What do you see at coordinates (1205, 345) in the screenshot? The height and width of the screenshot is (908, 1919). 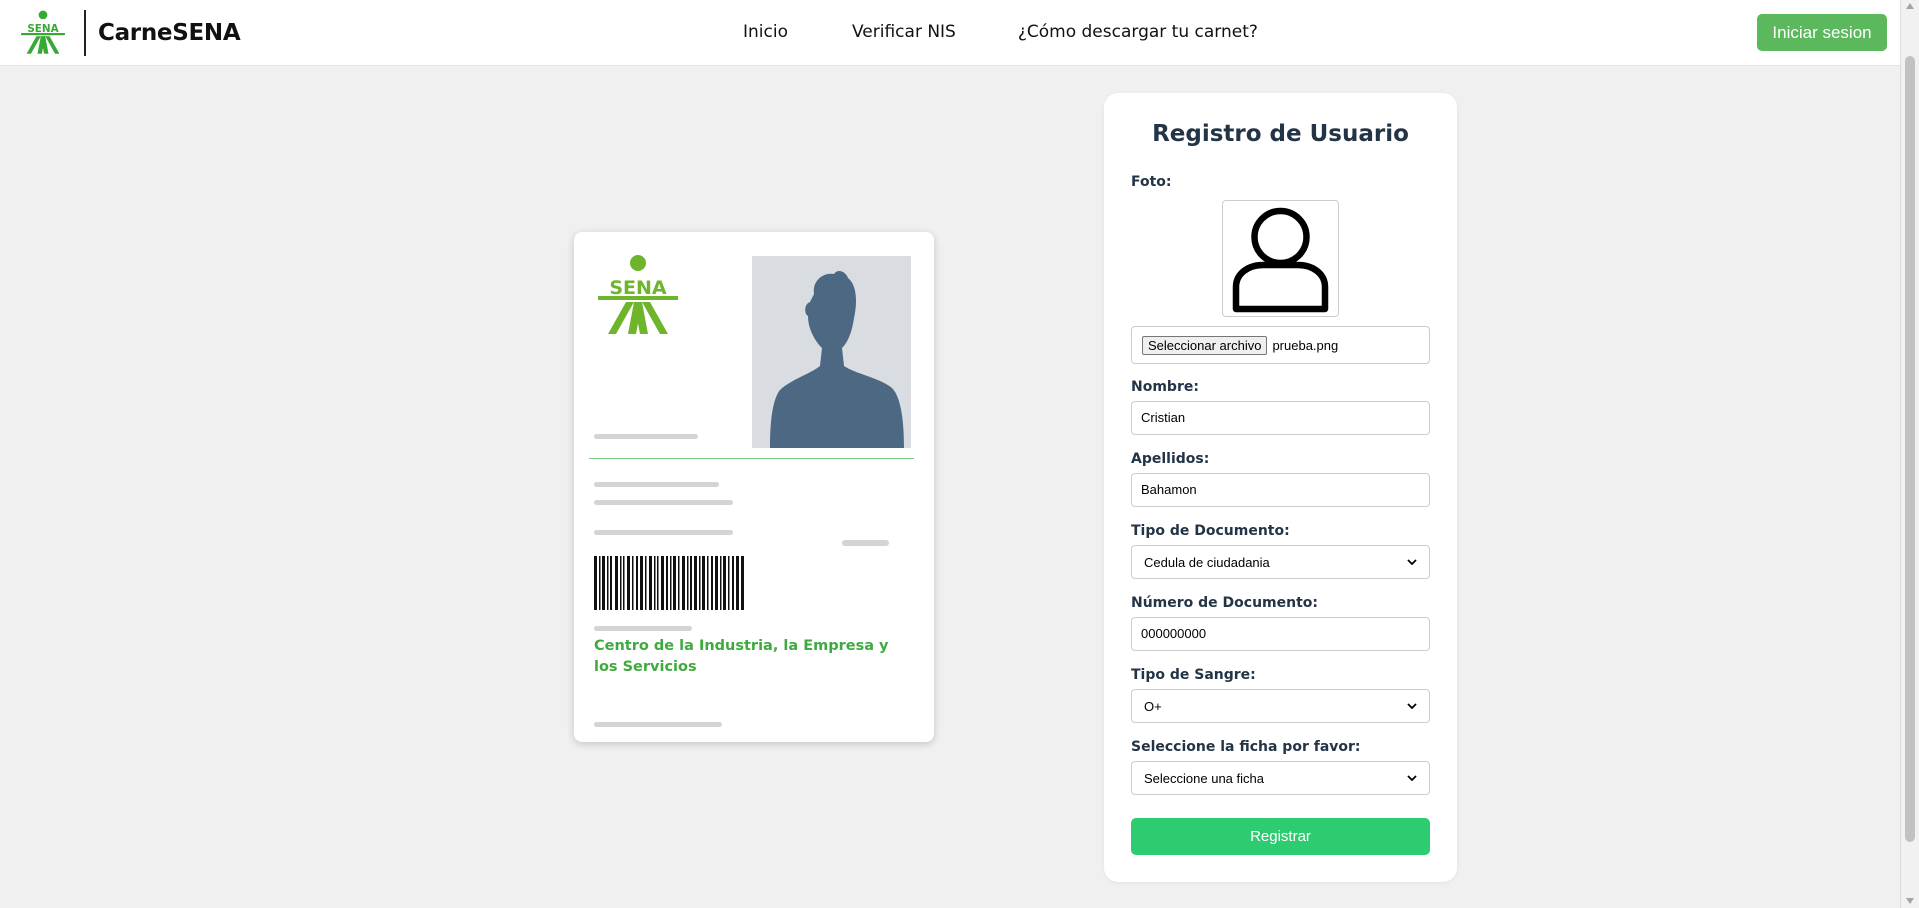 I see `choose-file-button: Seleccionar archivo` at bounding box center [1205, 345].